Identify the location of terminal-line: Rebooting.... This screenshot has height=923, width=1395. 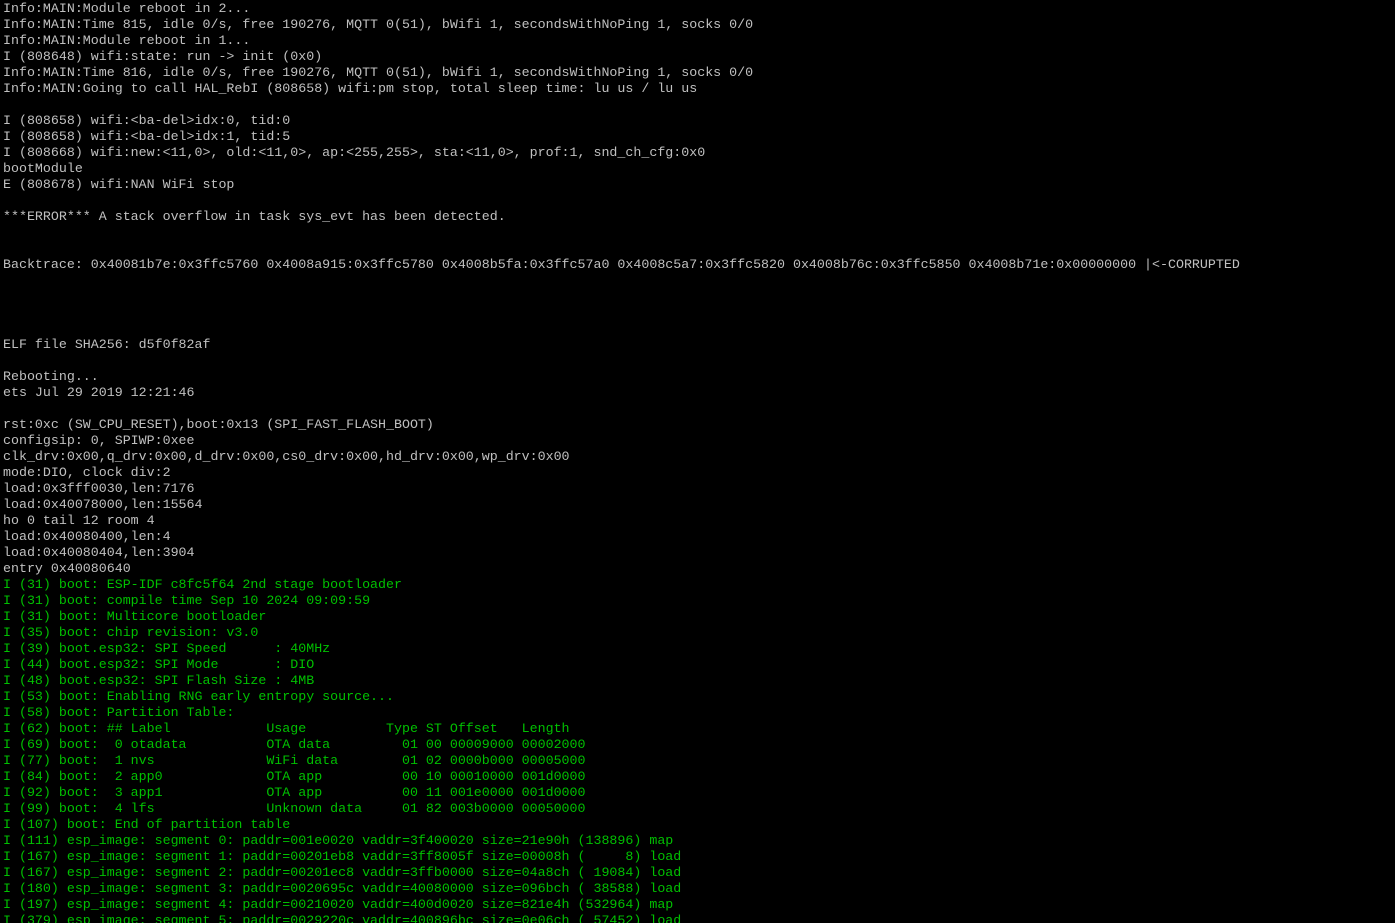
(51, 376).